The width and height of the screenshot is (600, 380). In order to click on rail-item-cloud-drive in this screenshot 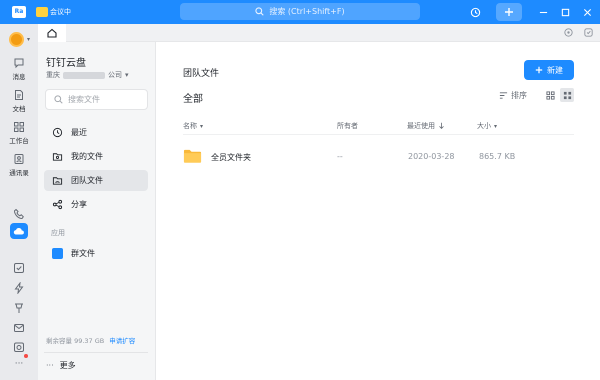, I will do `click(19, 231)`.